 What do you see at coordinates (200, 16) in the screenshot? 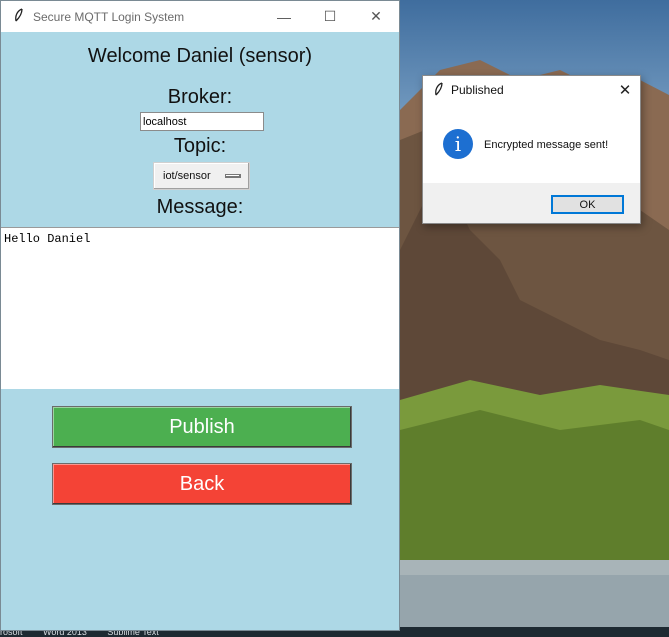
I see `title-bar: Secure MQTT Login System — ☐ ✕` at bounding box center [200, 16].